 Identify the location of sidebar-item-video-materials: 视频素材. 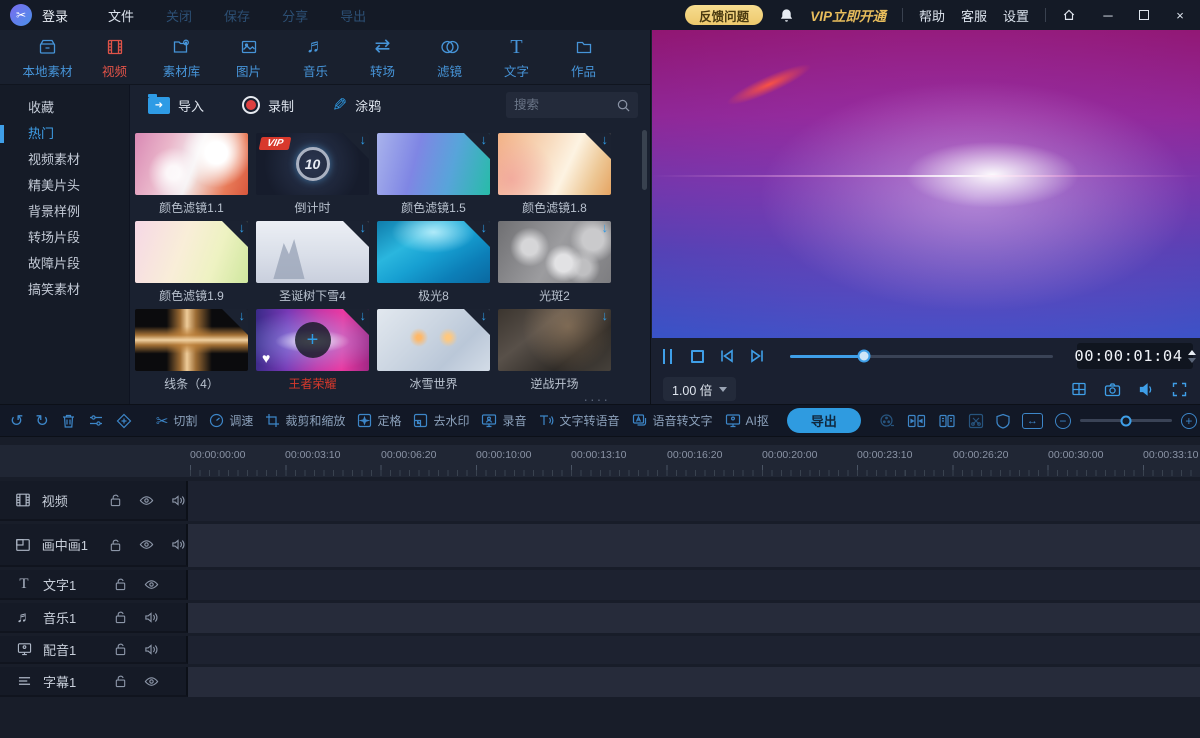
(64, 160).